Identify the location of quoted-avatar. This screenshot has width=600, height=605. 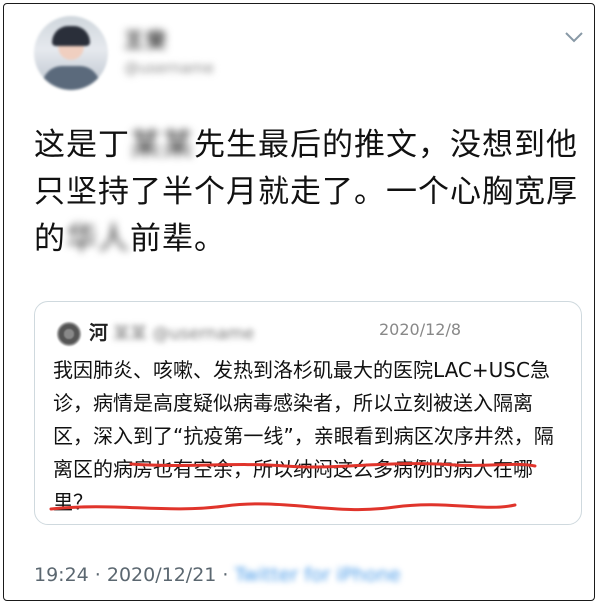
(69, 334).